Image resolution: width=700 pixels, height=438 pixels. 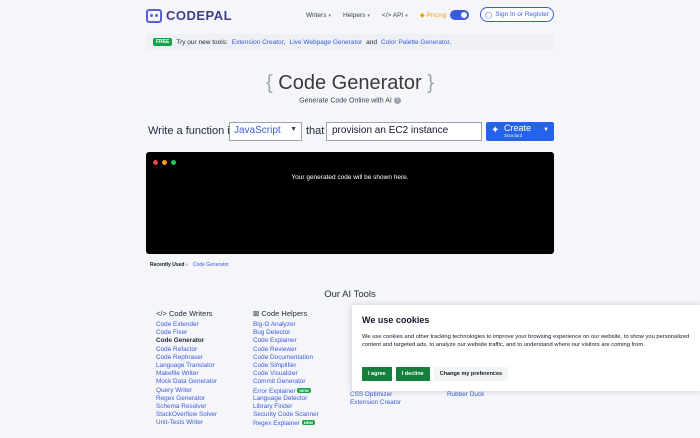 I want to click on cookie-preferences-button: Change my preferences, so click(x=471, y=374).